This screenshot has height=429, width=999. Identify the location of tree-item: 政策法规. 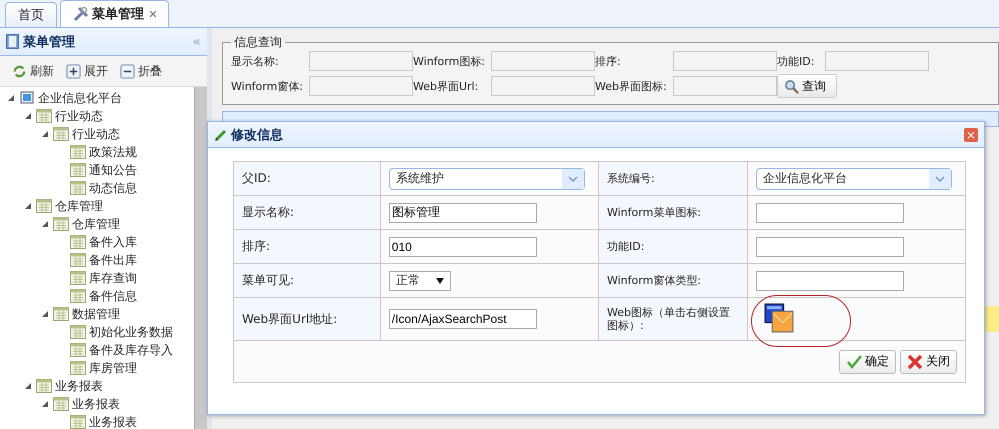
(113, 152).